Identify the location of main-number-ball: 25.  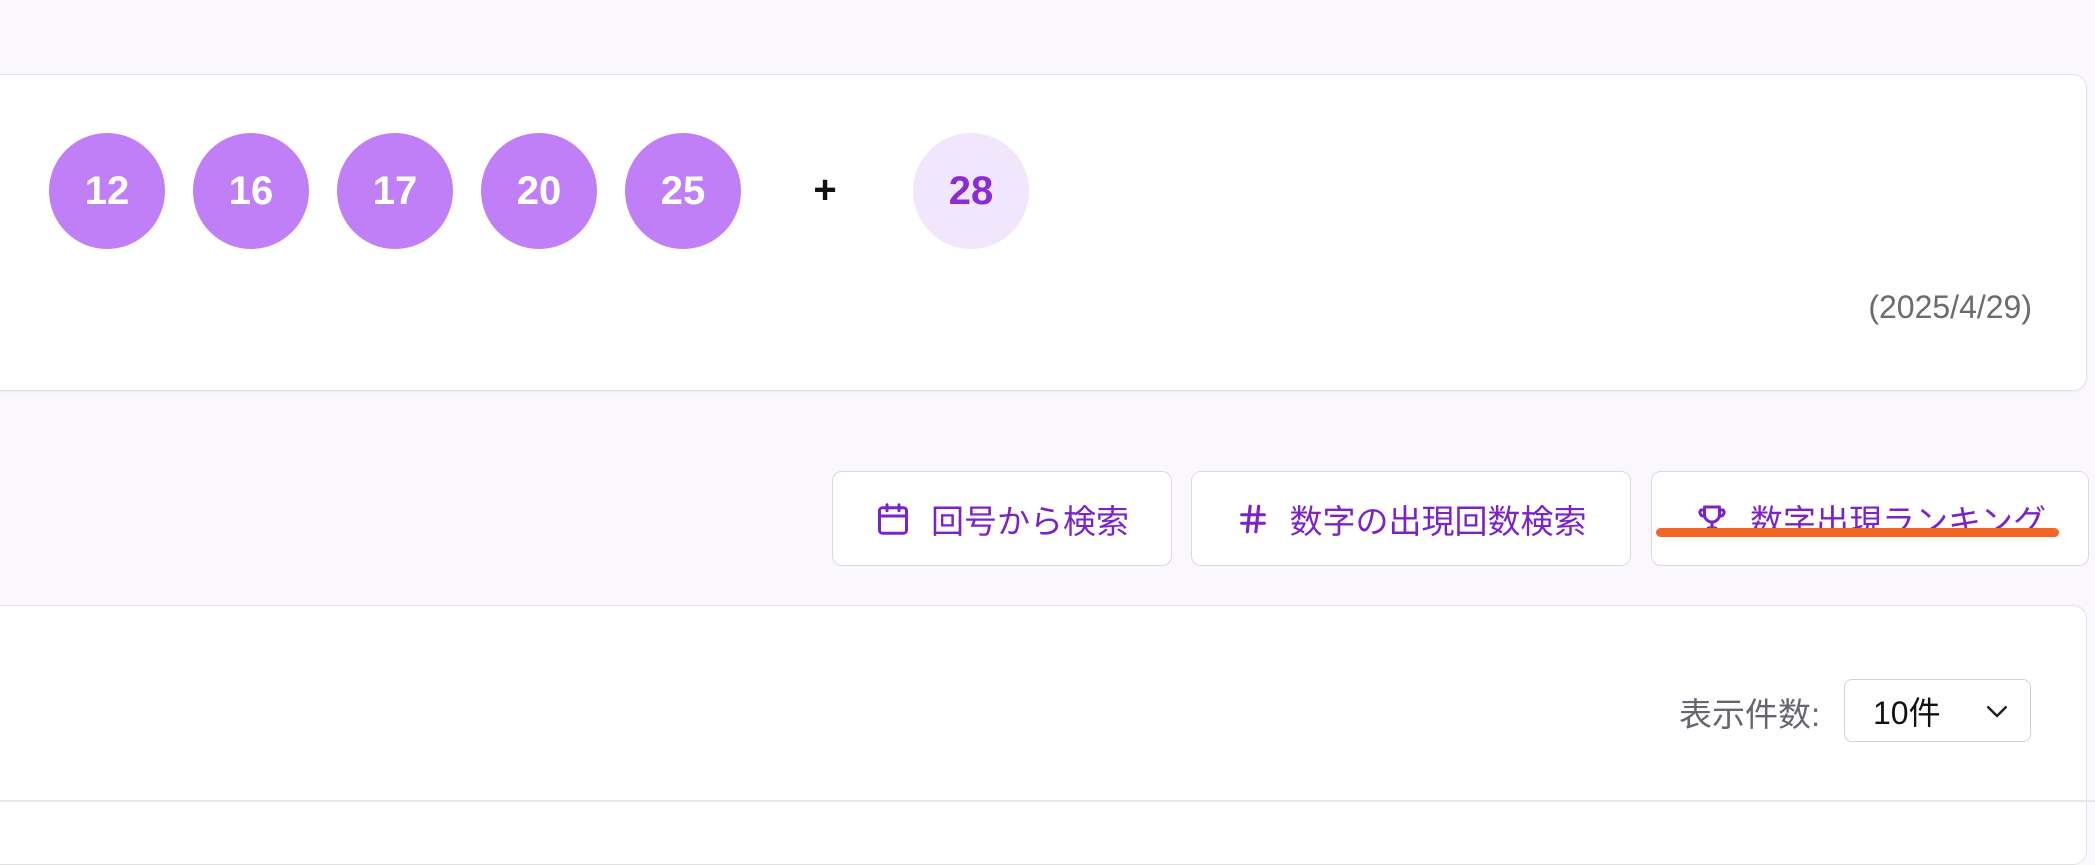
(683, 191).